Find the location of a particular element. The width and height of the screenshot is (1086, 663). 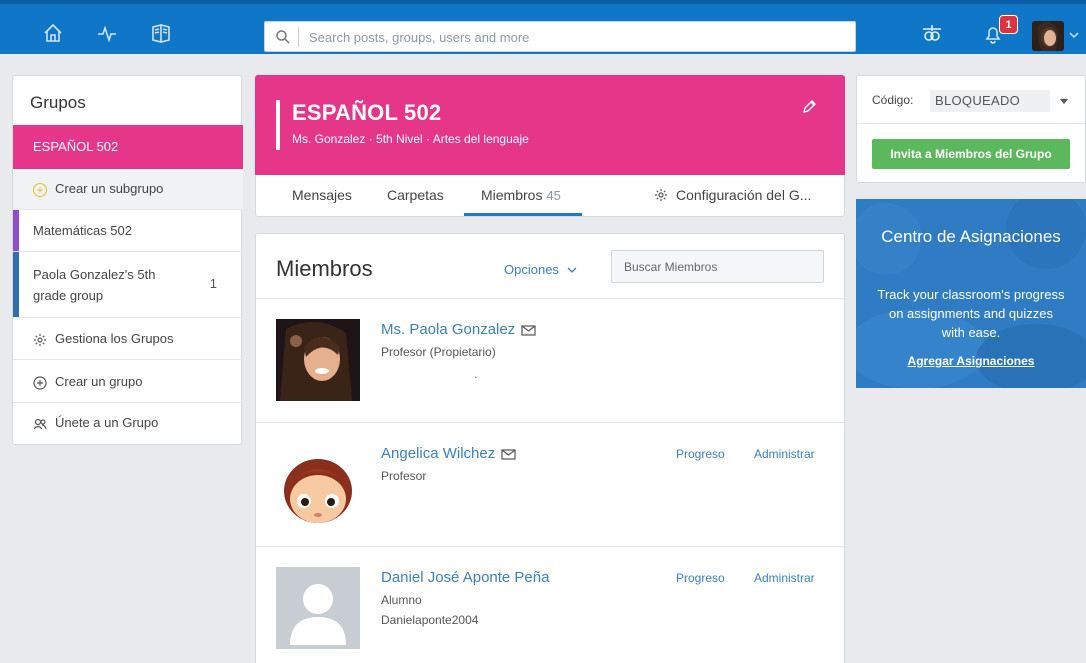

home-icon is located at coordinates (53, 33).